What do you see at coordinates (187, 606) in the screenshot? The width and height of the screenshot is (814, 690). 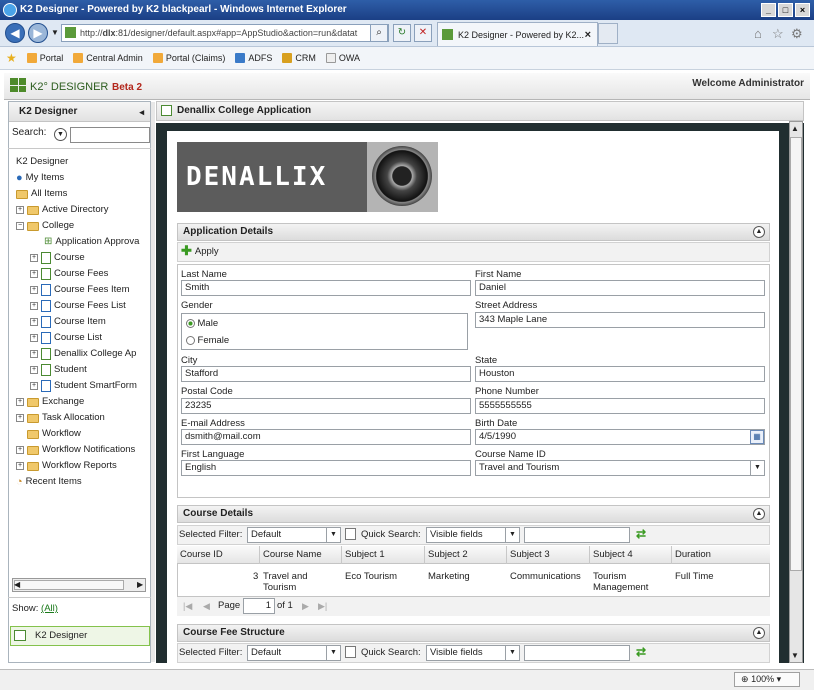 I see `first-page-icon: |◀` at bounding box center [187, 606].